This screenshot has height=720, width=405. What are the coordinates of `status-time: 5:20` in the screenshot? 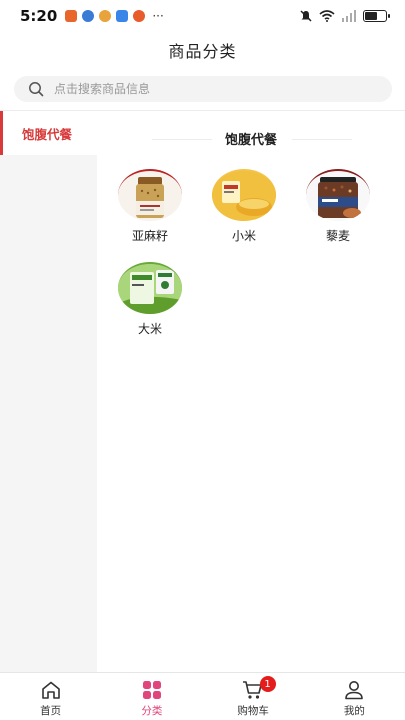 It's located at (39, 16).